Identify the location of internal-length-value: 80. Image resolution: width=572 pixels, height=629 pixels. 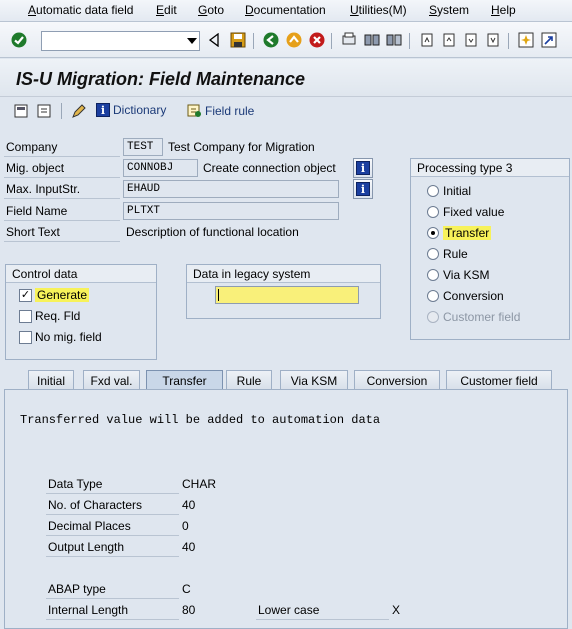
(189, 610).